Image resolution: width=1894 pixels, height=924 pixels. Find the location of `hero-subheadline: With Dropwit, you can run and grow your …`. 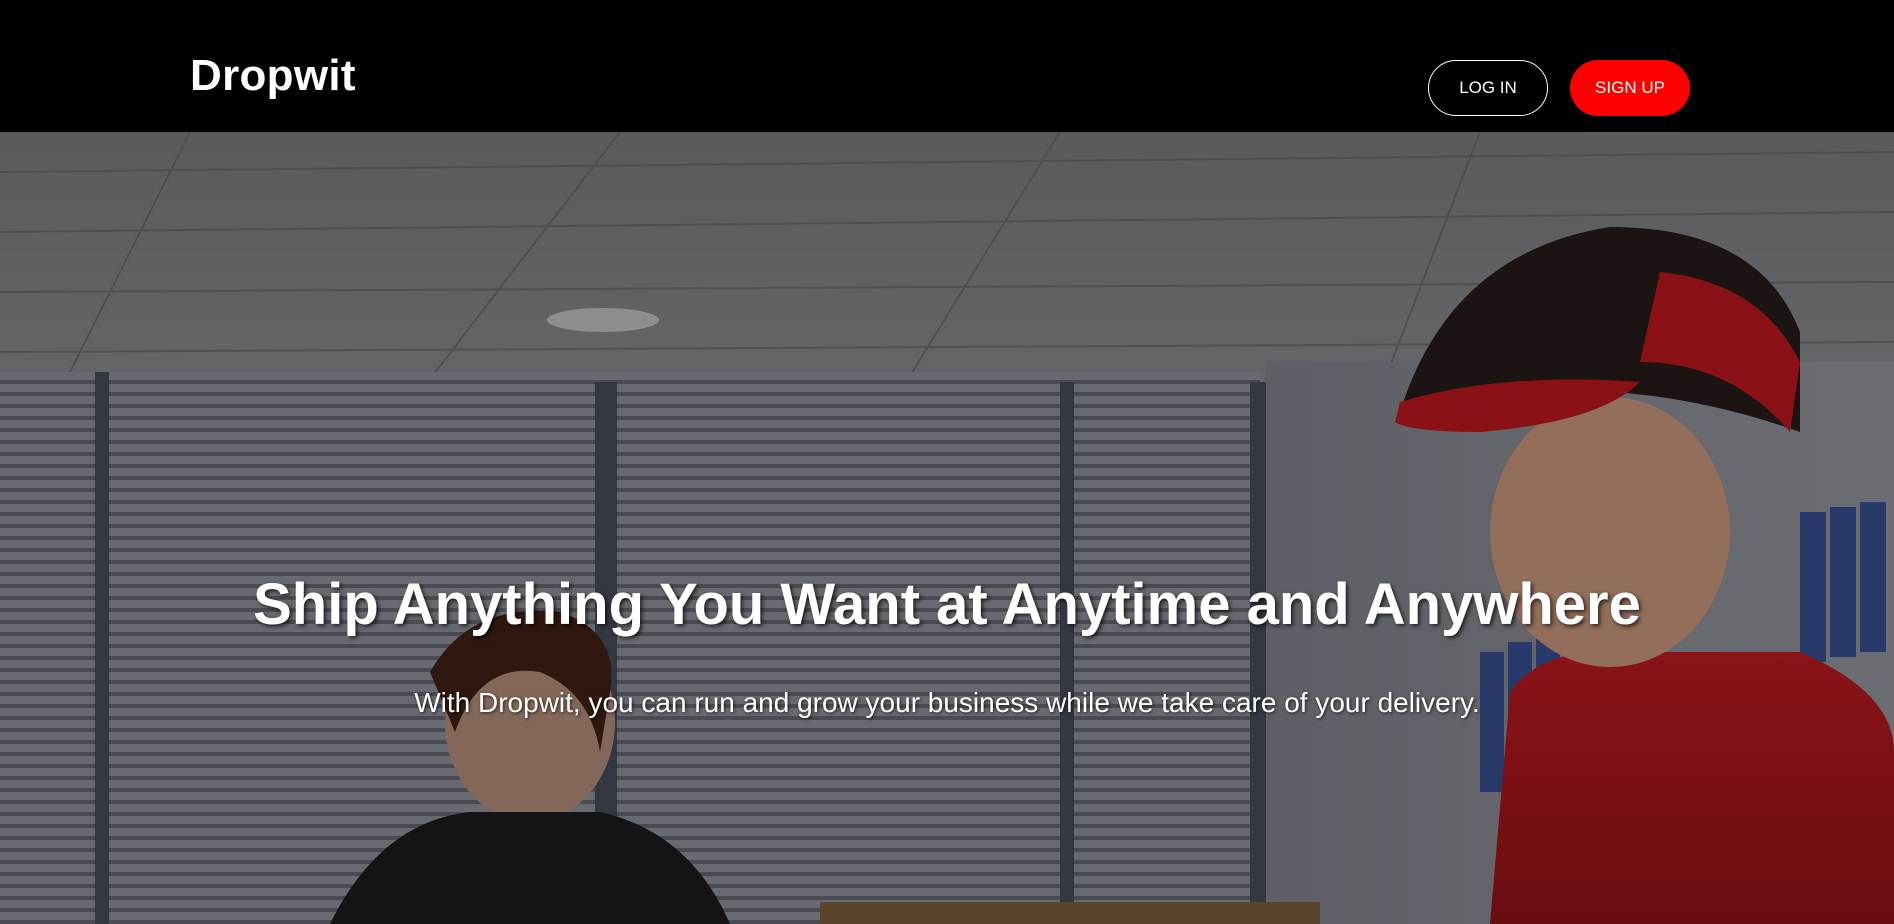

hero-subheadline: With Dropwit, you can run and grow your … is located at coordinates (947, 702).